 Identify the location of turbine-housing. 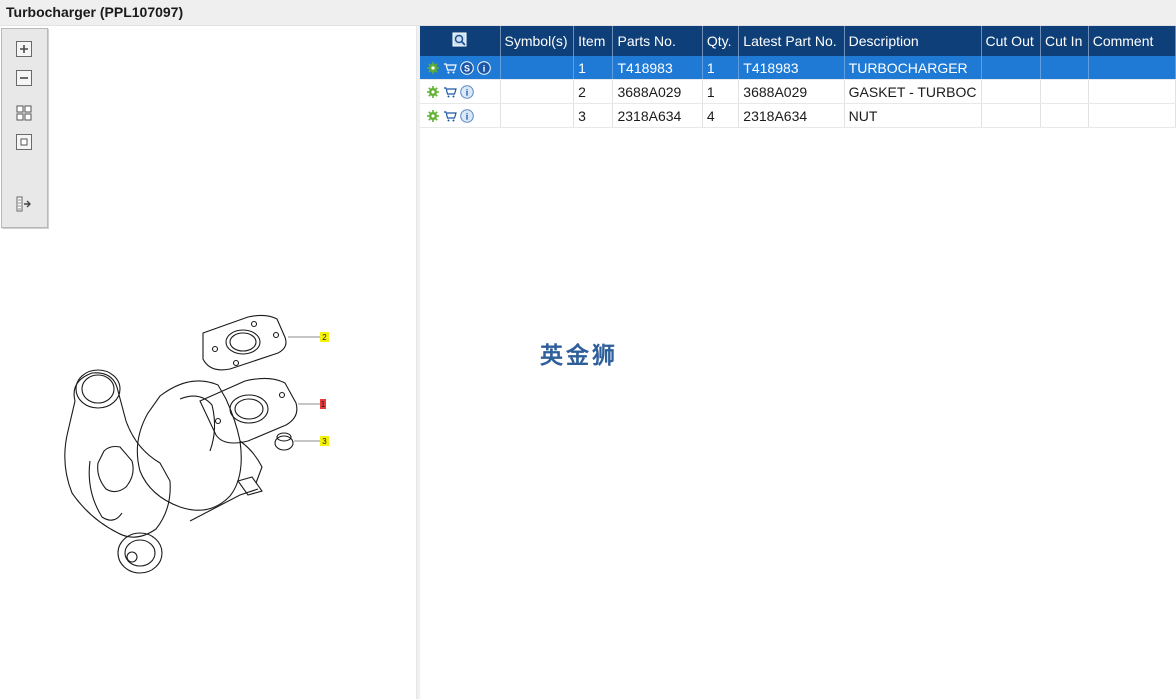
(189, 445).